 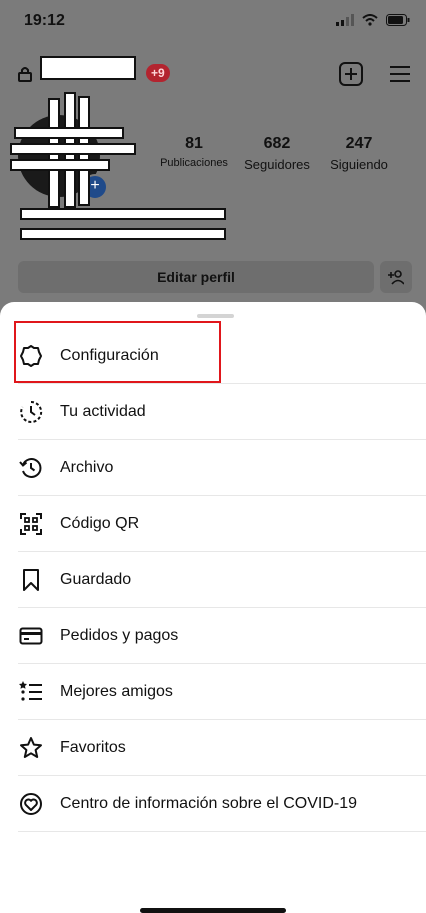 What do you see at coordinates (277, 143) in the screenshot?
I see `stat-value: 682` at bounding box center [277, 143].